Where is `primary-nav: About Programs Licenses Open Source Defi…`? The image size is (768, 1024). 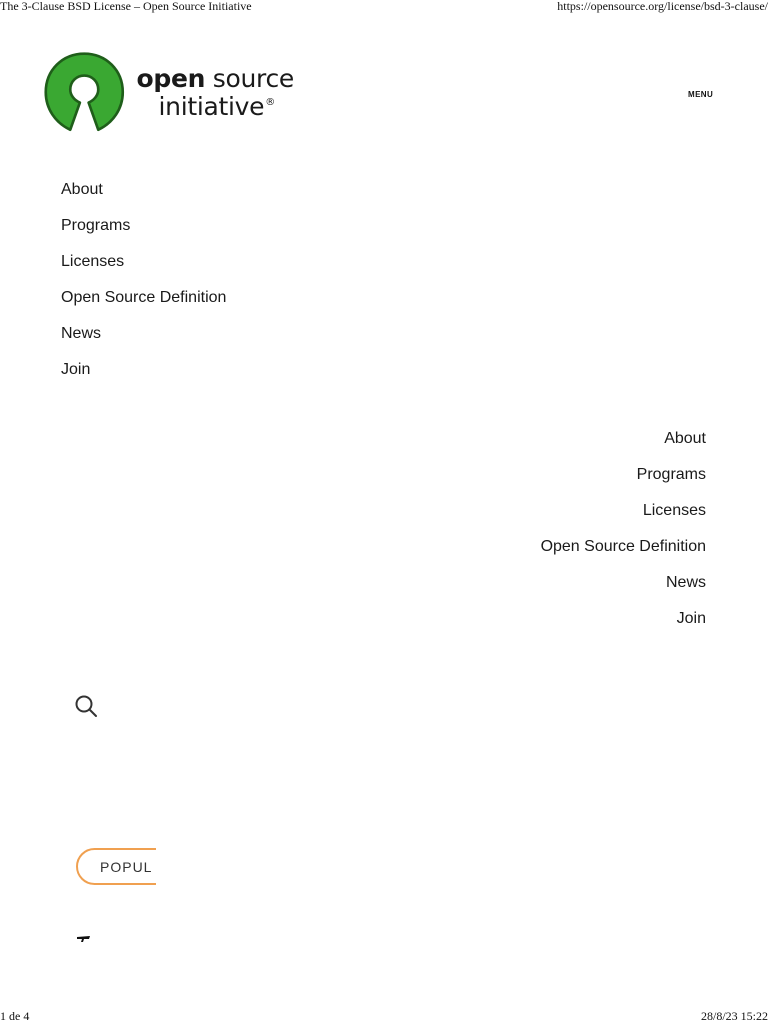 primary-nav: About Programs Licenses Open Source Defi… is located at coordinates (143, 288).